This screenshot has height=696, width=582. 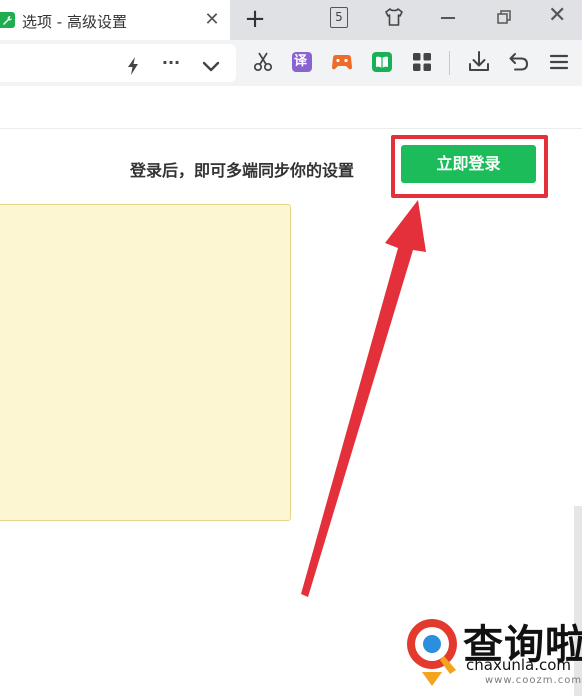 What do you see at coordinates (518, 665) in the screenshot?
I see `watermark-domain: chaxunla.com` at bounding box center [518, 665].